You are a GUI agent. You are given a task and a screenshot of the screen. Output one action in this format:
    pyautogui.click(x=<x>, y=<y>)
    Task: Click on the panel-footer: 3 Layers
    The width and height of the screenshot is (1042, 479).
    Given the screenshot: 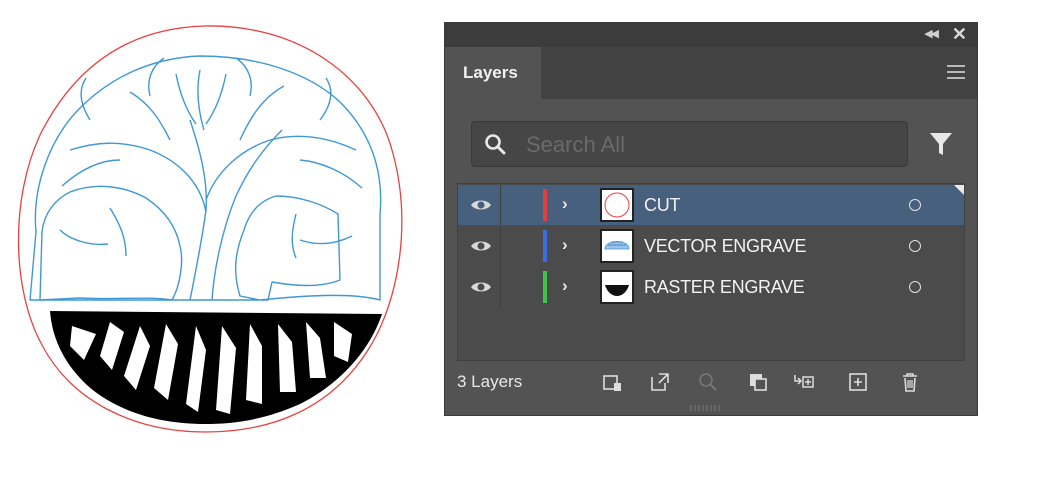 What is the action you would take?
    pyautogui.click(x=711, y=385)
    